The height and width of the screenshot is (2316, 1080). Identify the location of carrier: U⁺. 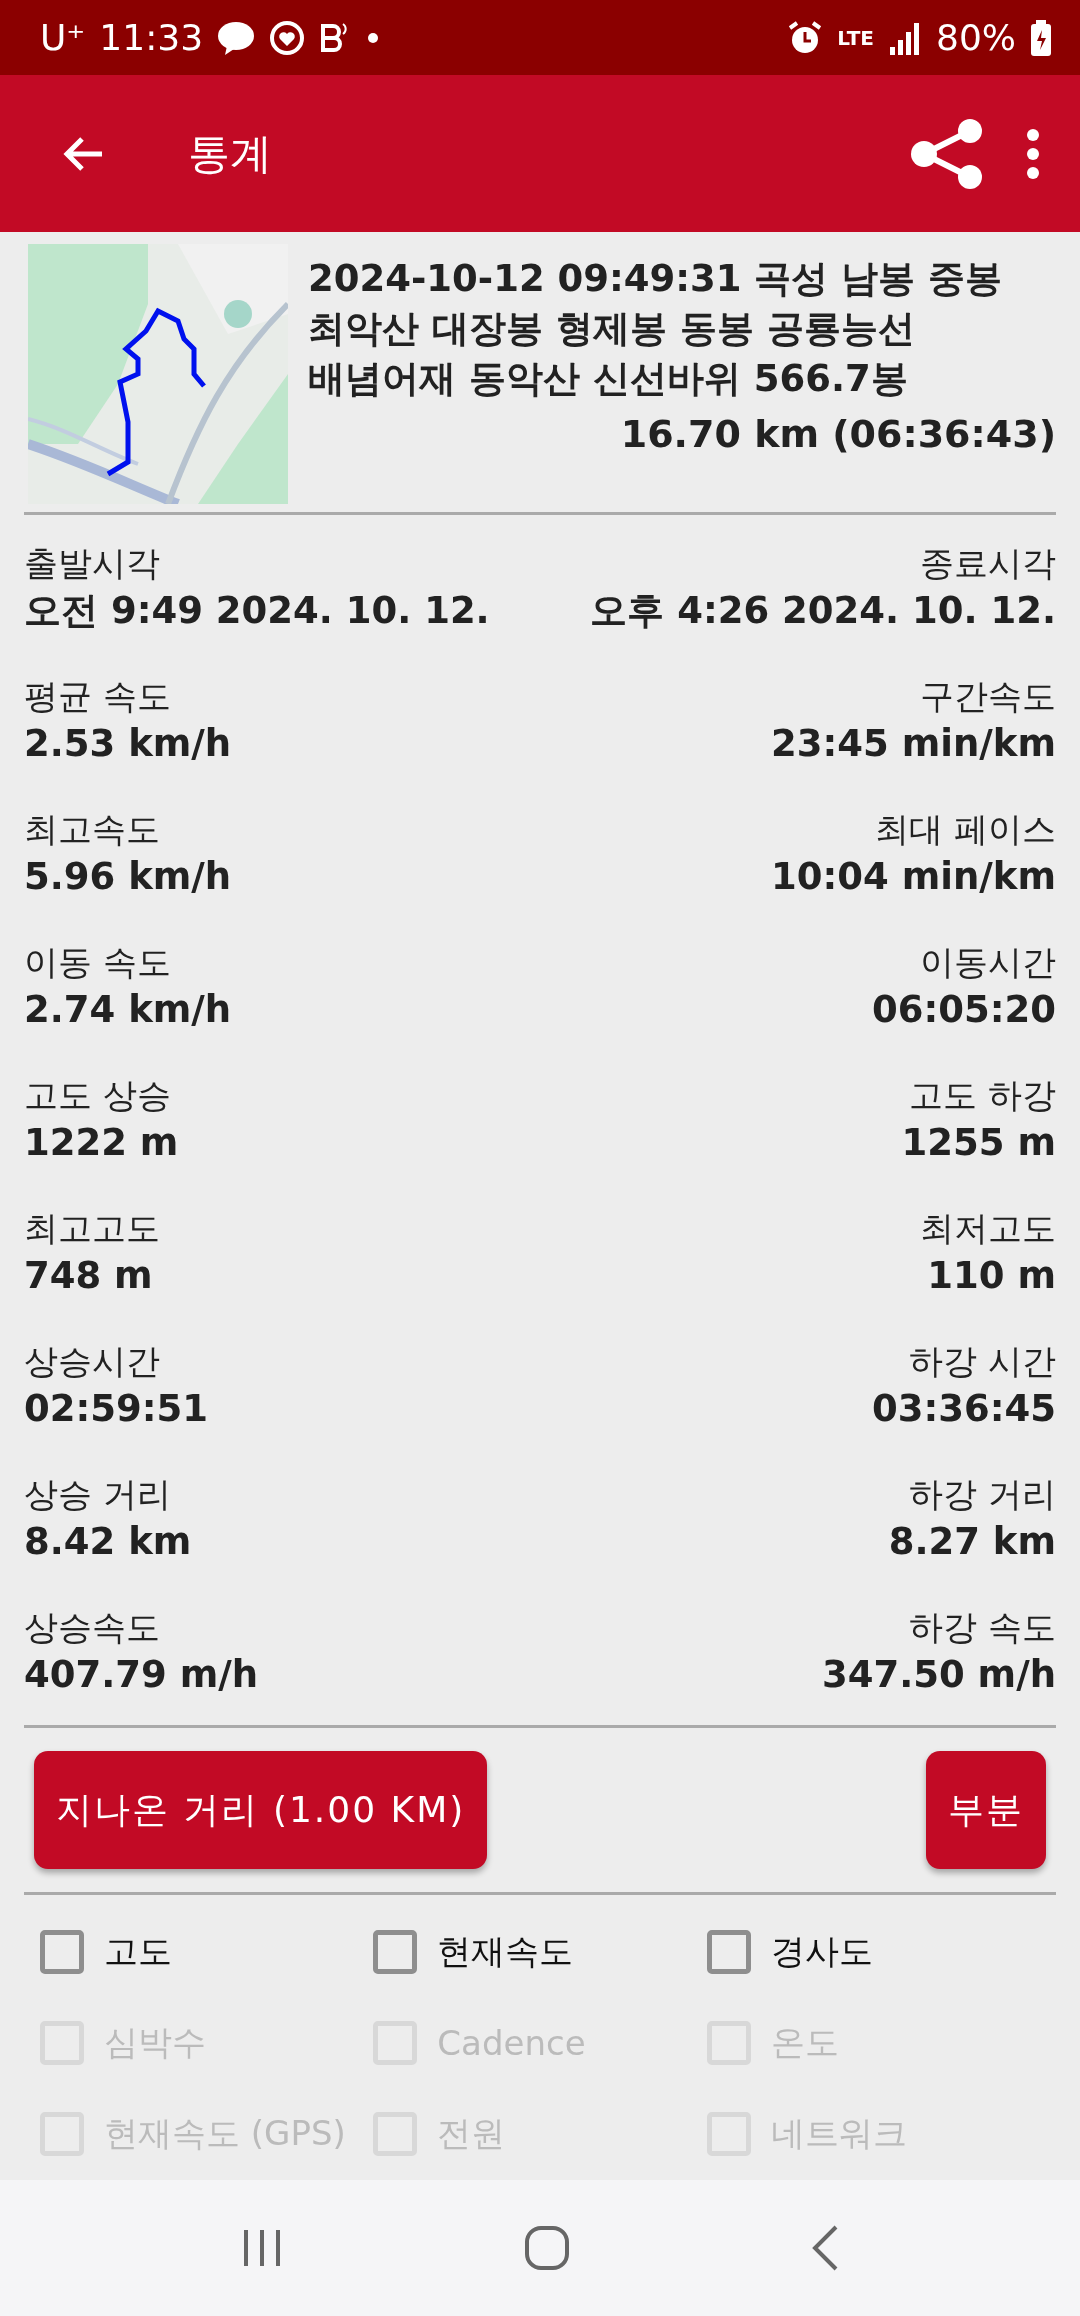
(63, 37).